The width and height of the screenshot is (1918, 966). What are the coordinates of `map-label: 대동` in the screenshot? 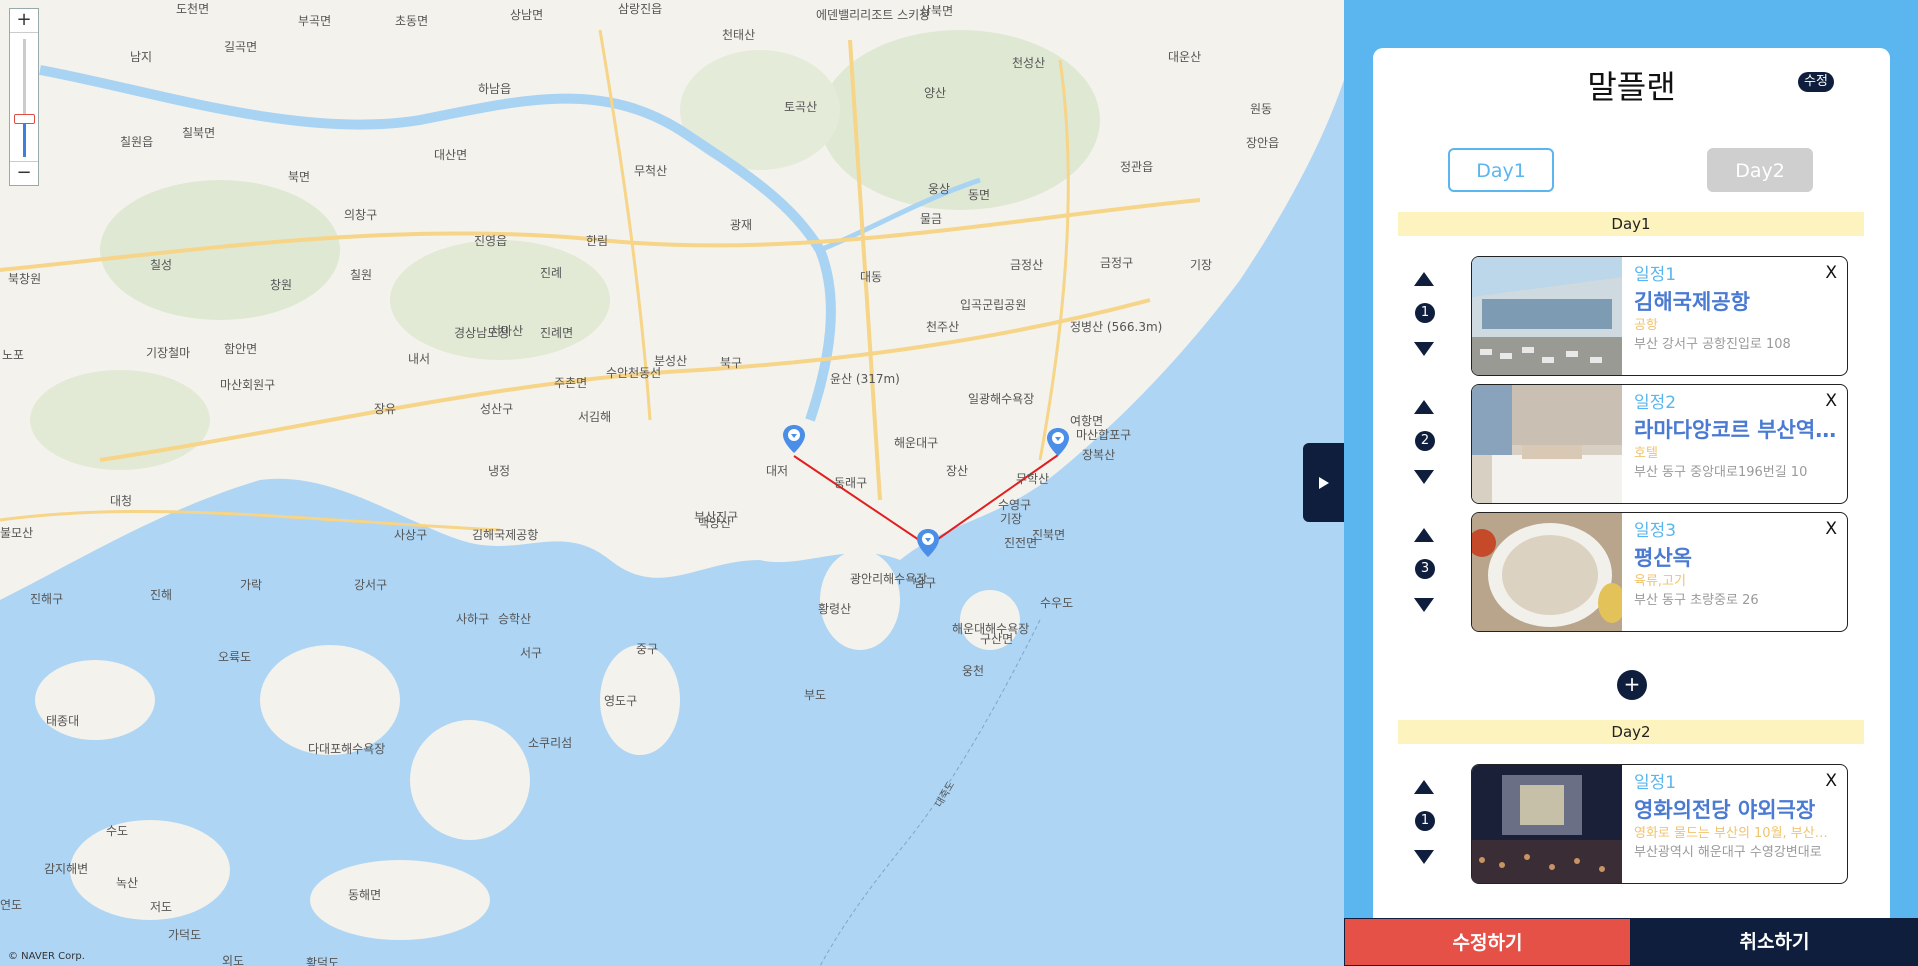 It's located at (871, 277).